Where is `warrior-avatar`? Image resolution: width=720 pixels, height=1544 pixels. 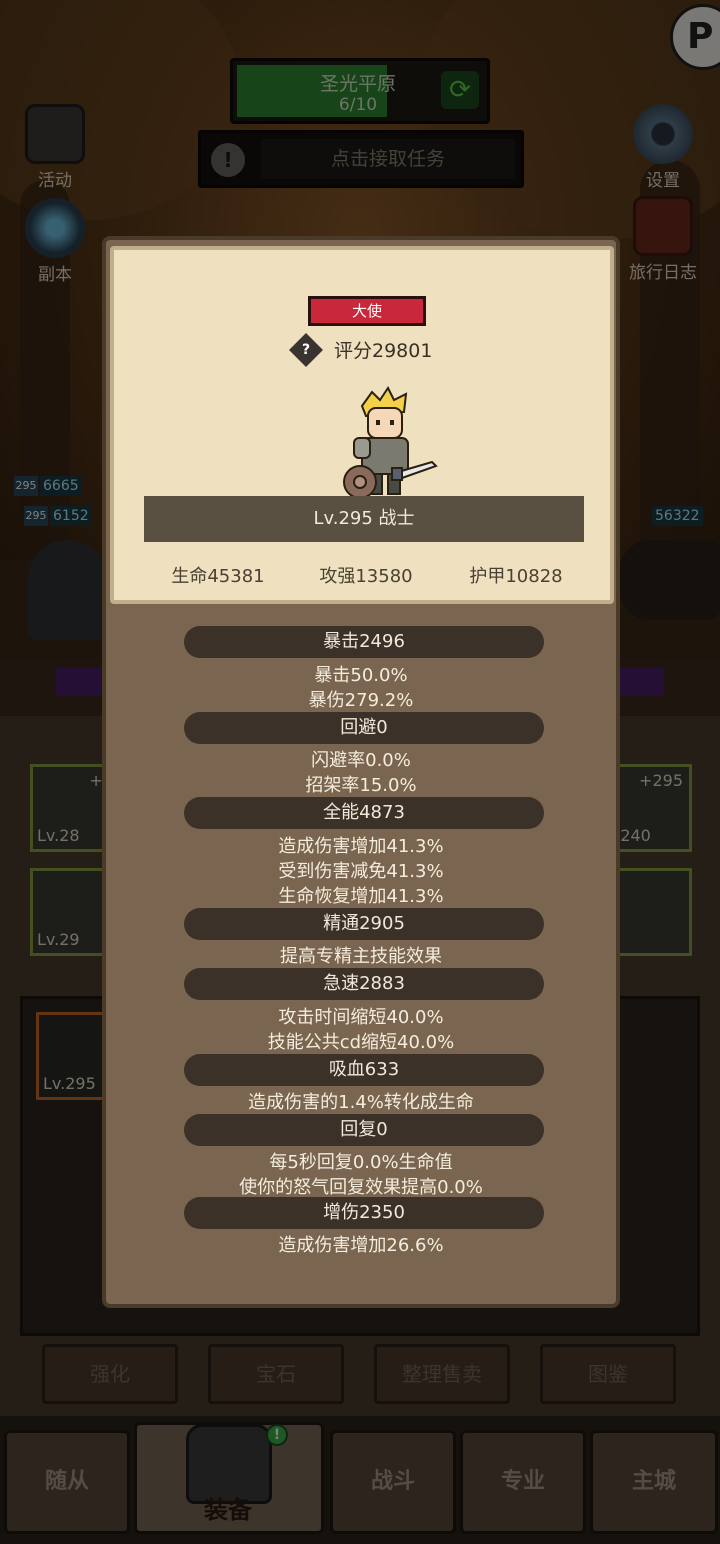
warrior-avatar is located at coordinates (390, 442).